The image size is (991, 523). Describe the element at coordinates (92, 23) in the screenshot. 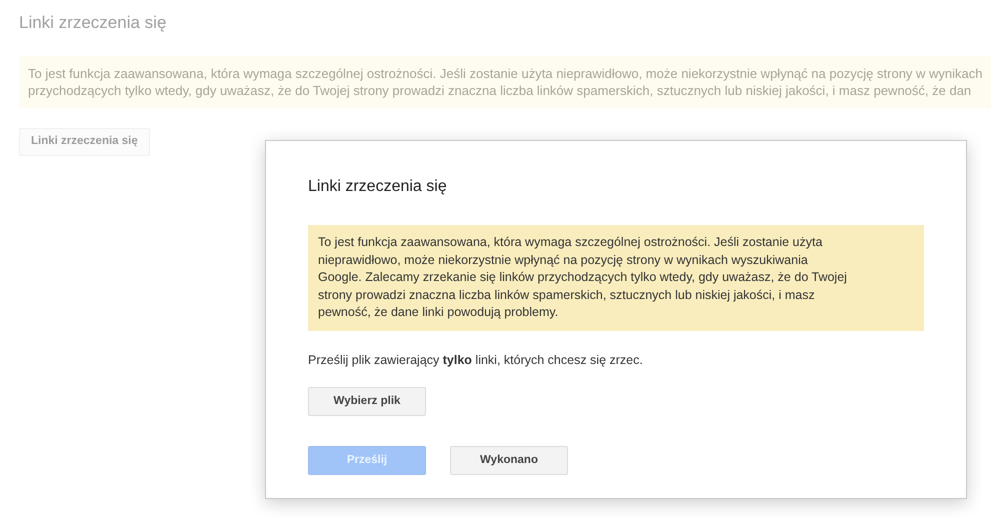

I see `page-title: Linki zrzeczenia się` at that location.